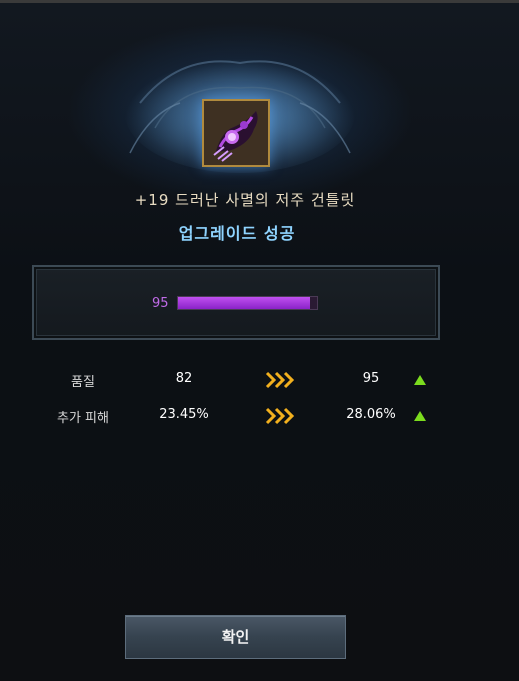 This screenshot has height=681, width=519. Describe the element at coordinates (259, 382) in the screenshot. I see `stat-row-quality: 품질 82 95` at that location.